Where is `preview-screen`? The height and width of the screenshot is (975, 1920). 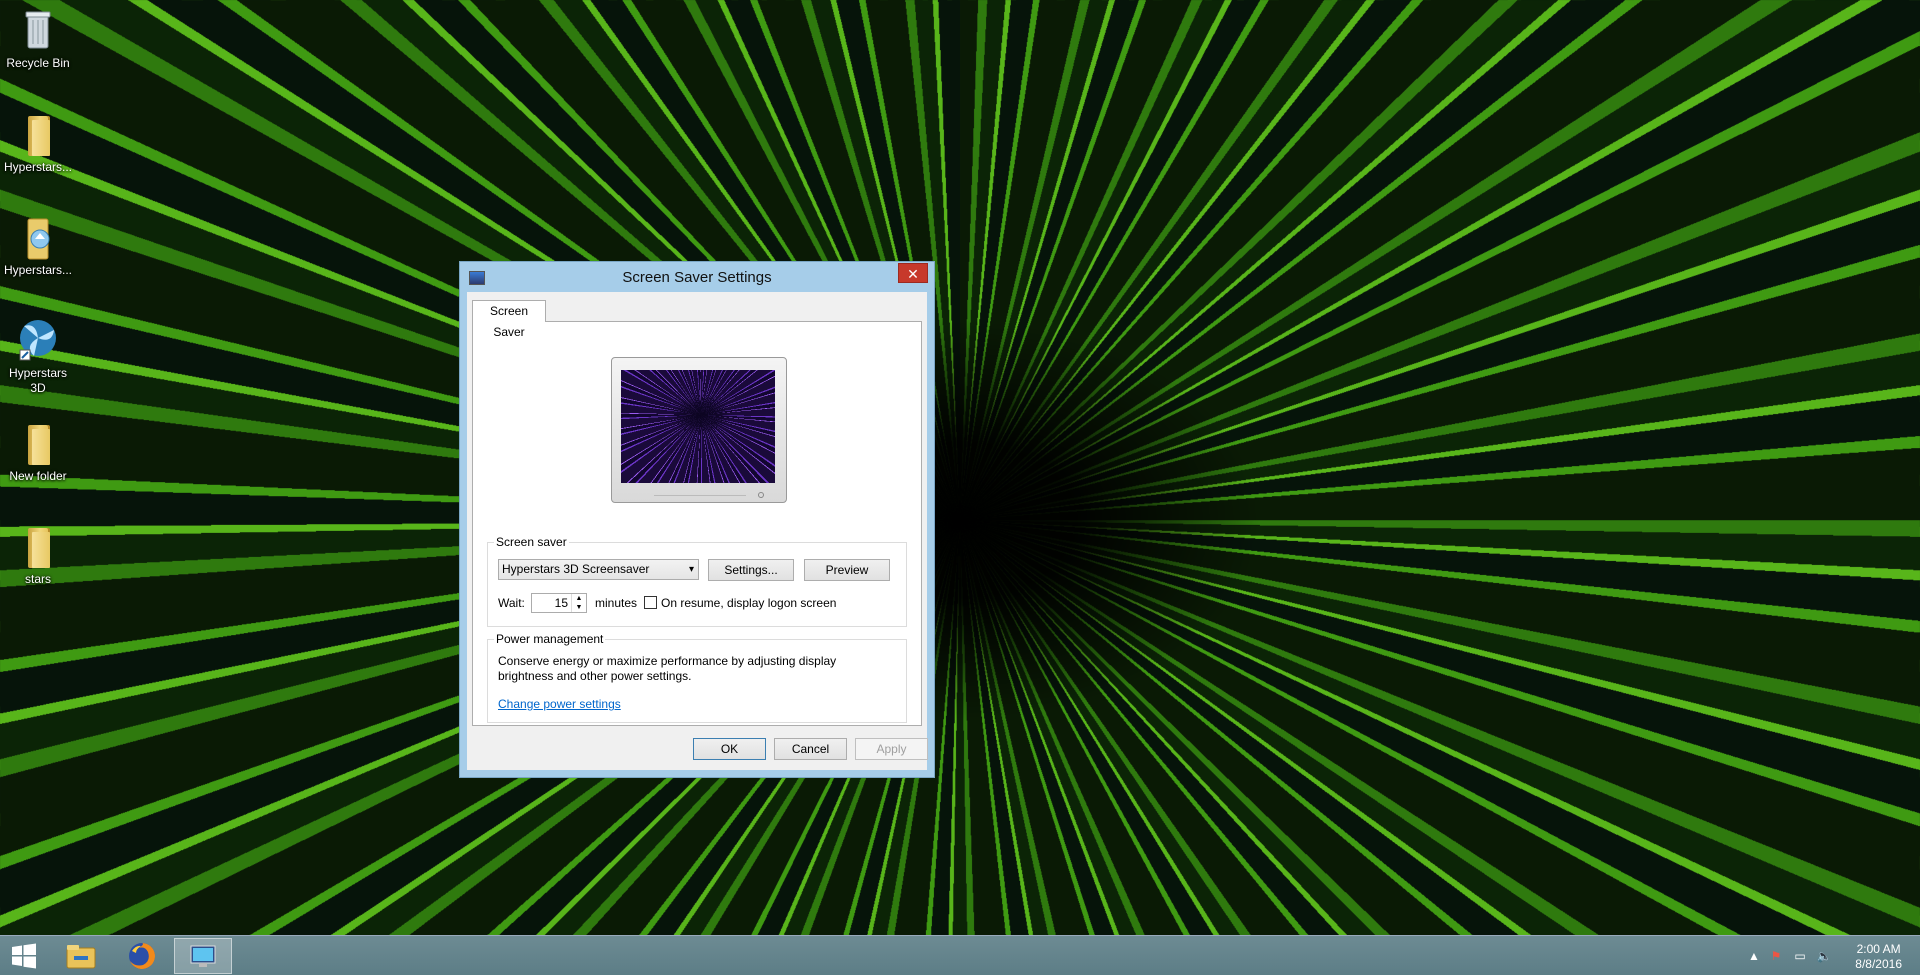
preview-screen is located at coordinates (698, 426).